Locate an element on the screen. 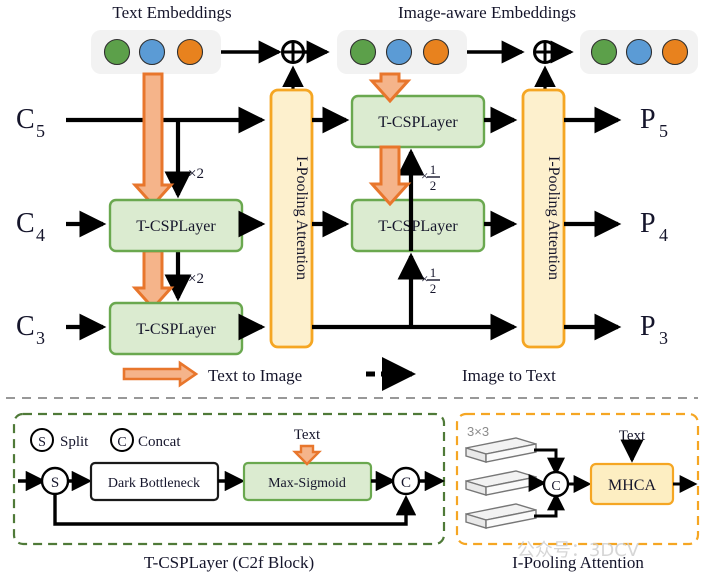 This screenshot has width=704, height=584. downsample-label-2: × 1 2 is located at coordinates (430, 280).